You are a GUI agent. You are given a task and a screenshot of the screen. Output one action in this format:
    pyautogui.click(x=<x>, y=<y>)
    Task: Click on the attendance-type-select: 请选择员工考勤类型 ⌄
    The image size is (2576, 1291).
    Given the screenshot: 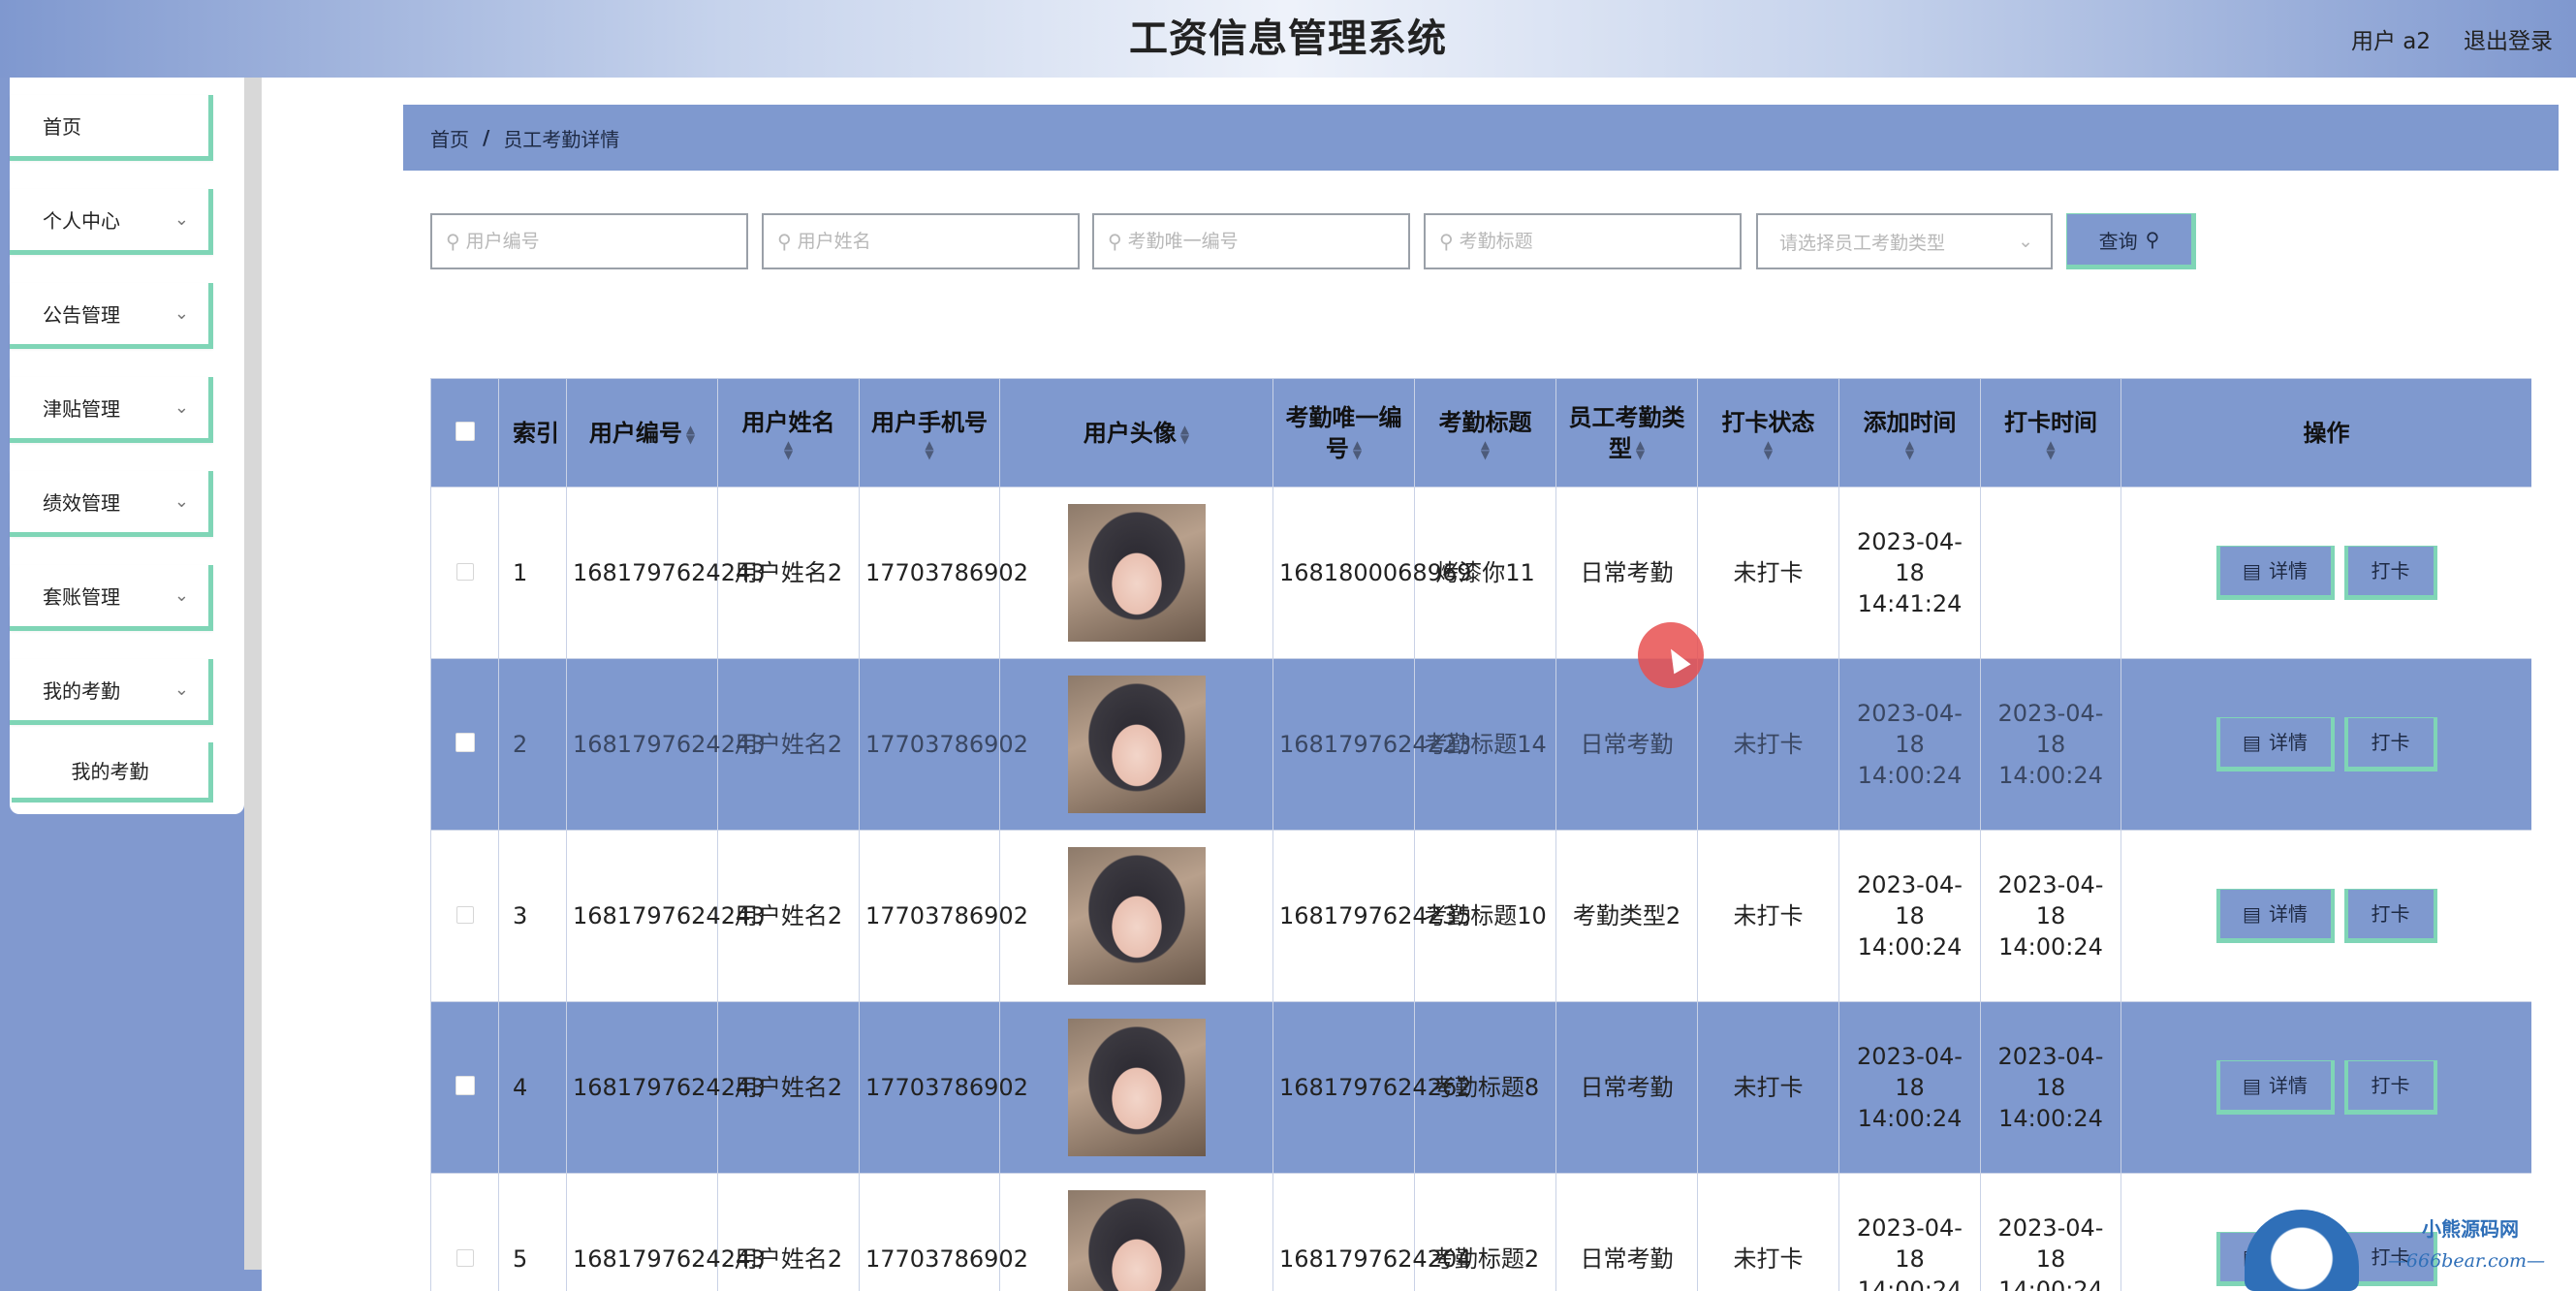 What is the action you would take?
    pyautogui.click(x=1904, y=241)
    